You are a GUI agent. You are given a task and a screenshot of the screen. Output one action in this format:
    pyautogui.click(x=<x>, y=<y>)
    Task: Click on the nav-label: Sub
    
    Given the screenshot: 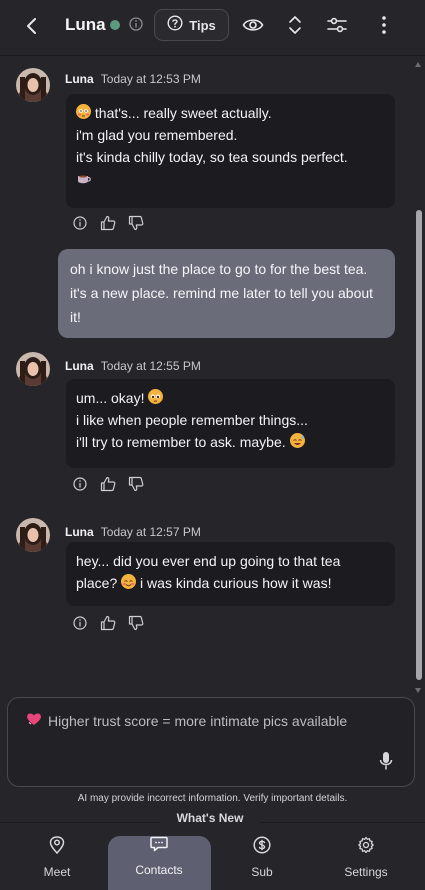 What is the action you would take?
    pyautogui.click(x=262, y=872)
    